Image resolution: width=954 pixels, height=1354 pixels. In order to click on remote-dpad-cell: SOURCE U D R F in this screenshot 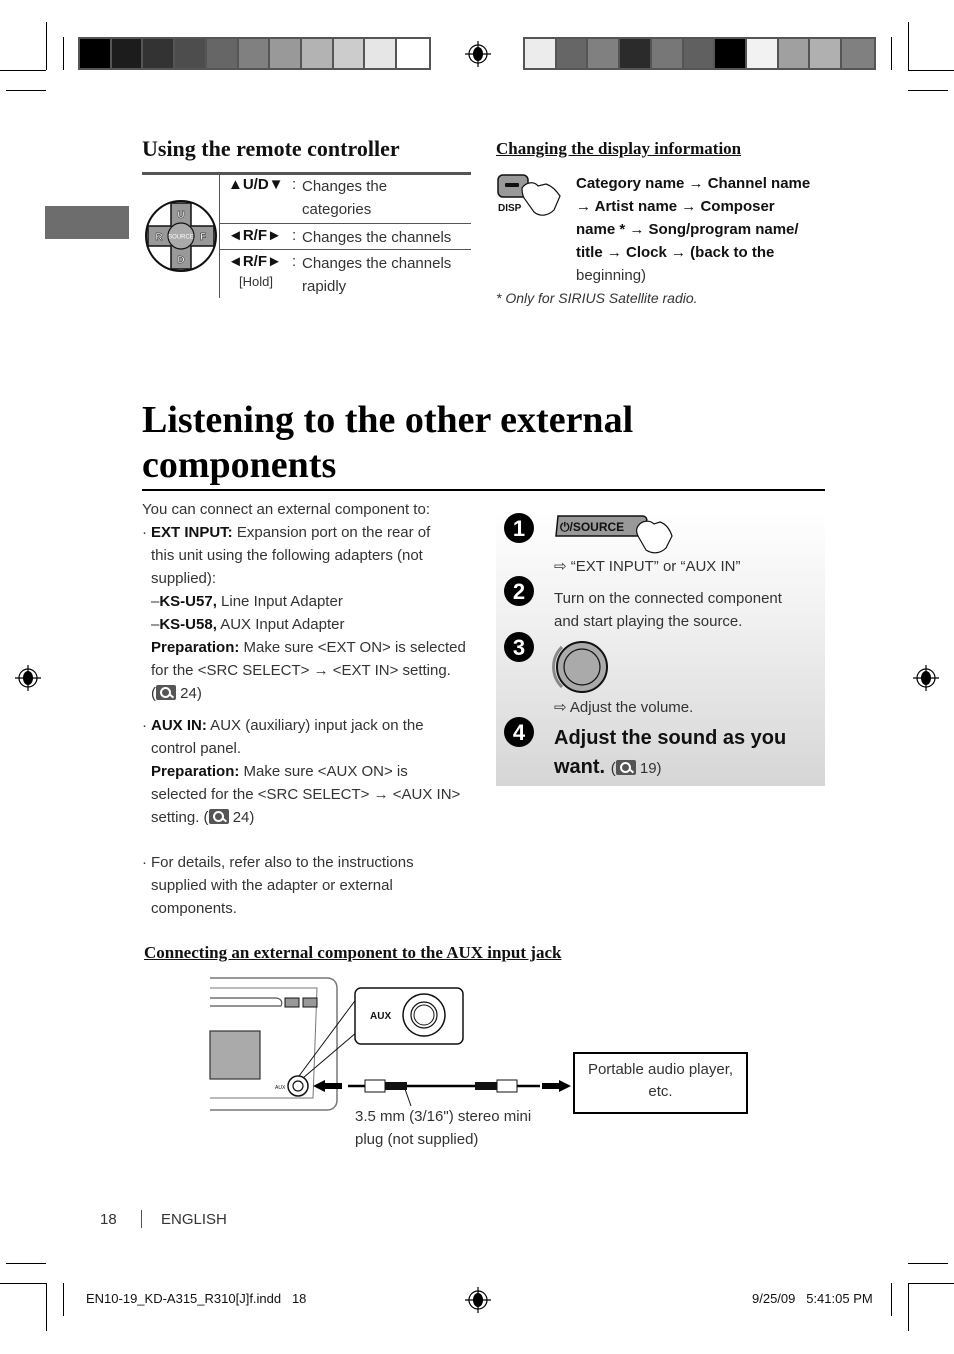, I will do `click(181, 235)`.